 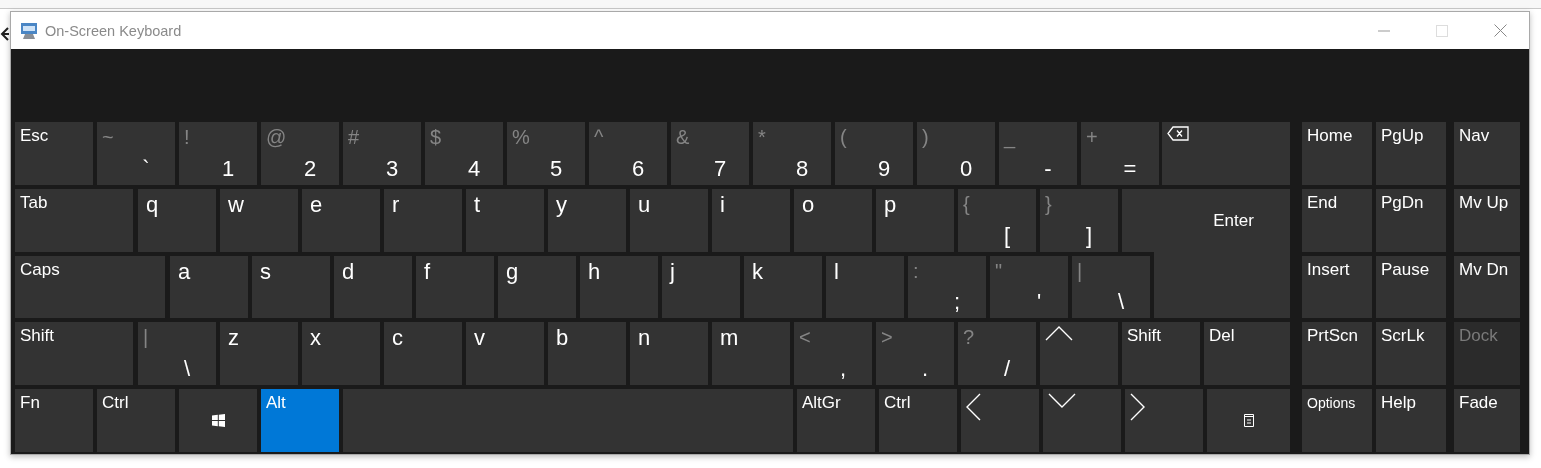 What do you see at coordinates (1442, 30) in the screenshot?
I see `maximize-icon` at bounding box center [1442, 30].